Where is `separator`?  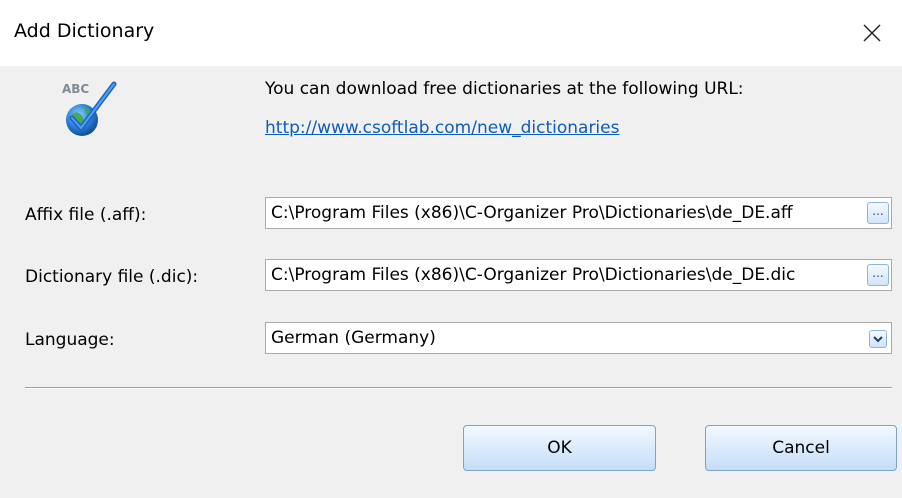
separator is located at coordinates (458, 388).